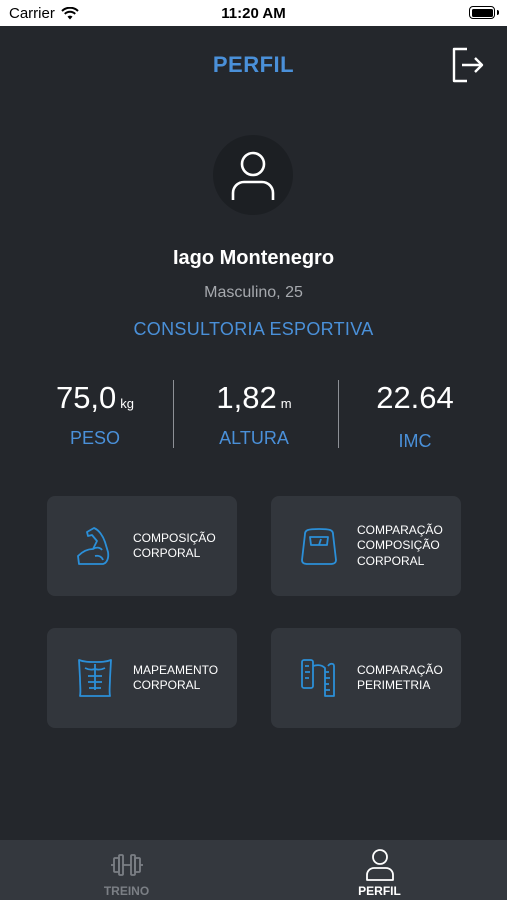 The image size is (507, 900). What do you see at coordinates (176, 677) in the screenshot?
I see `card-label: MAPEAMENTO CORPORAL` at bounding box center [176, 677].